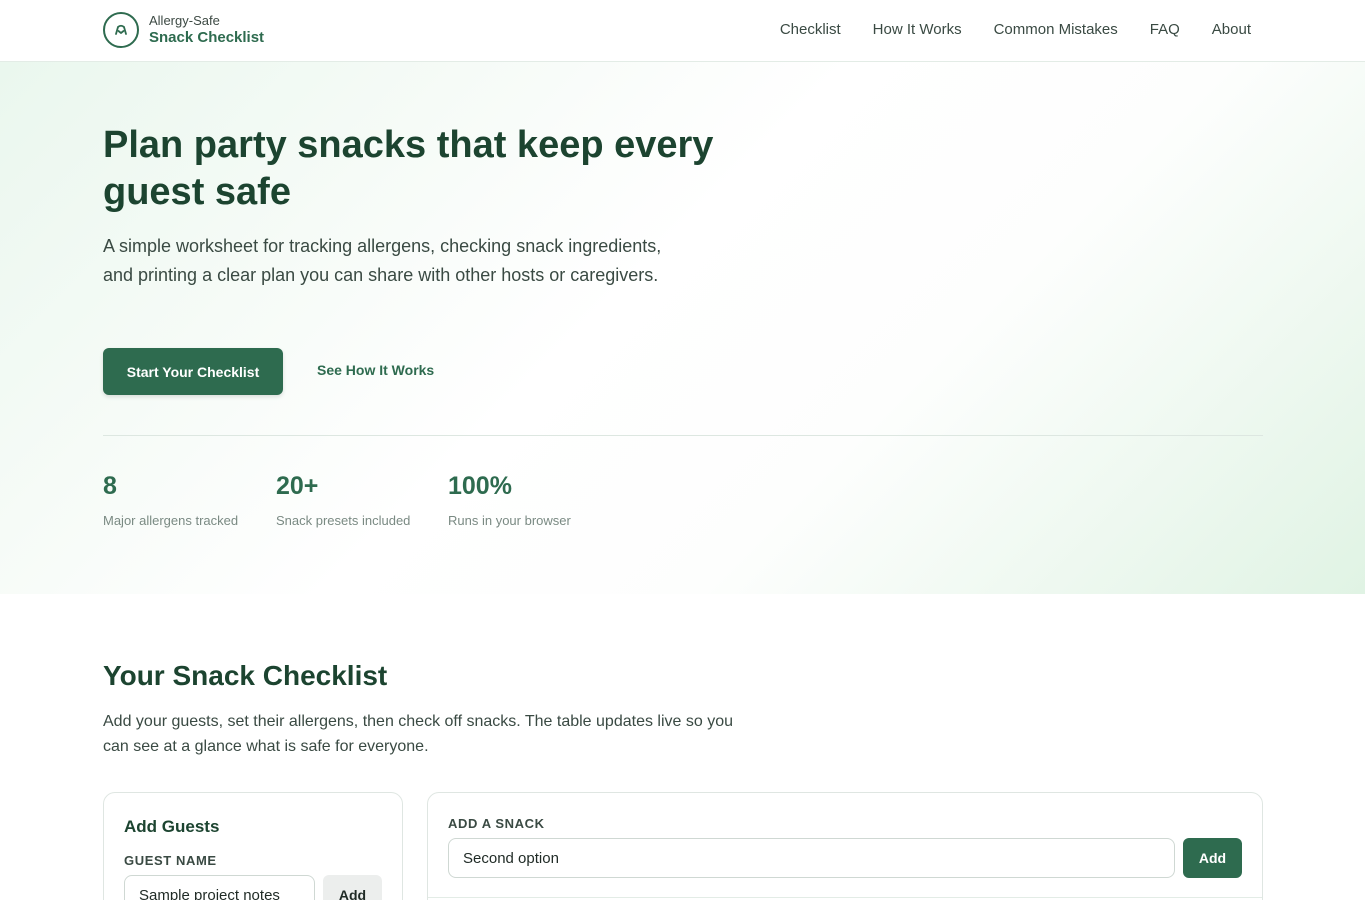 The image size is (1365, 900). What do you see at coordinates (207, 38) in the screenshot?
I see `brand-name: Snack Checklist` at bounding box center [207, 38].